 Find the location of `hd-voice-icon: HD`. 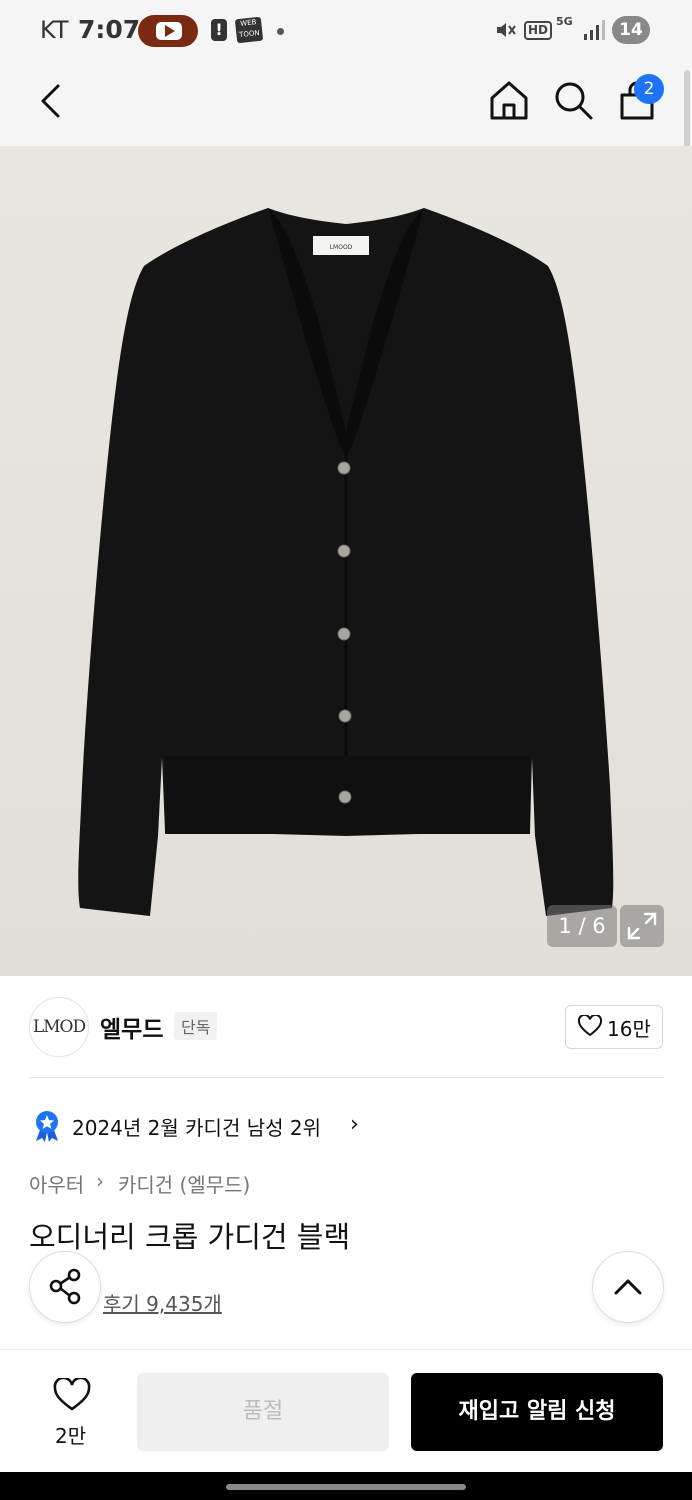

hd-voice-icon: HD is located at coordinates (538, 30).